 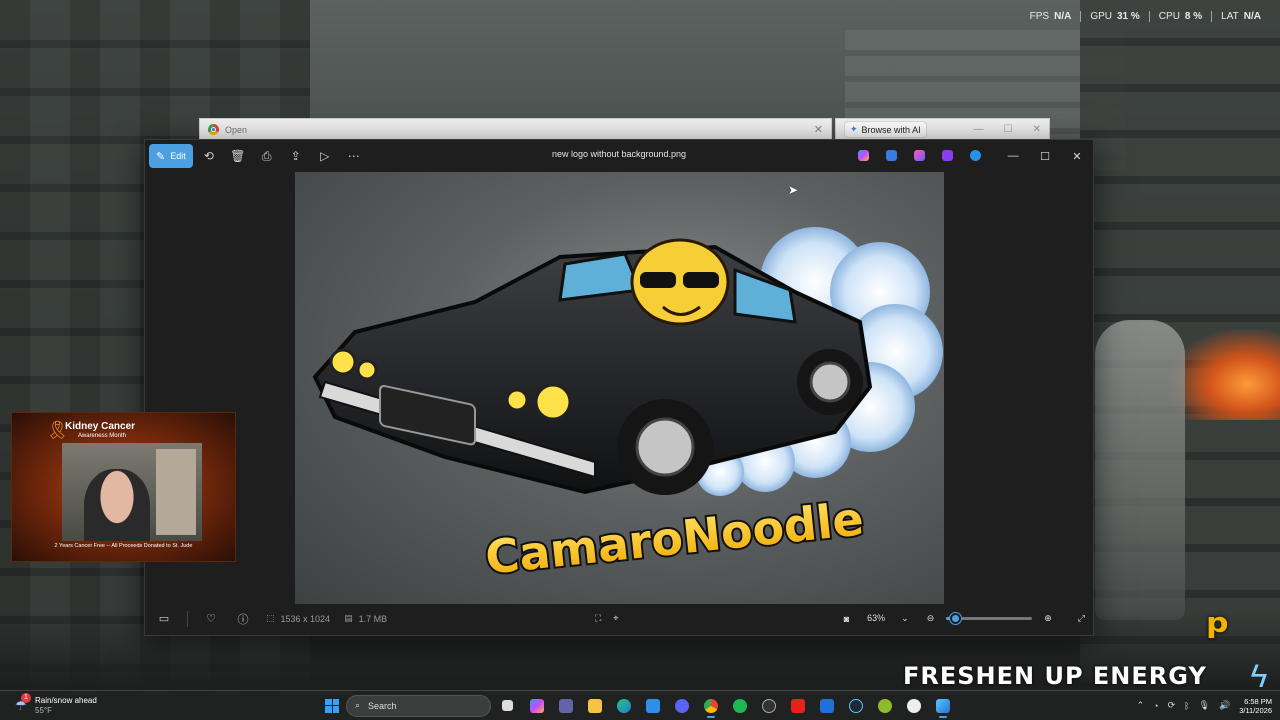 What do you see at coordinates (1081, 618) in the screenshot?
I see `fullscreen-icon: ⤢` at bounding box center [1081, 618].